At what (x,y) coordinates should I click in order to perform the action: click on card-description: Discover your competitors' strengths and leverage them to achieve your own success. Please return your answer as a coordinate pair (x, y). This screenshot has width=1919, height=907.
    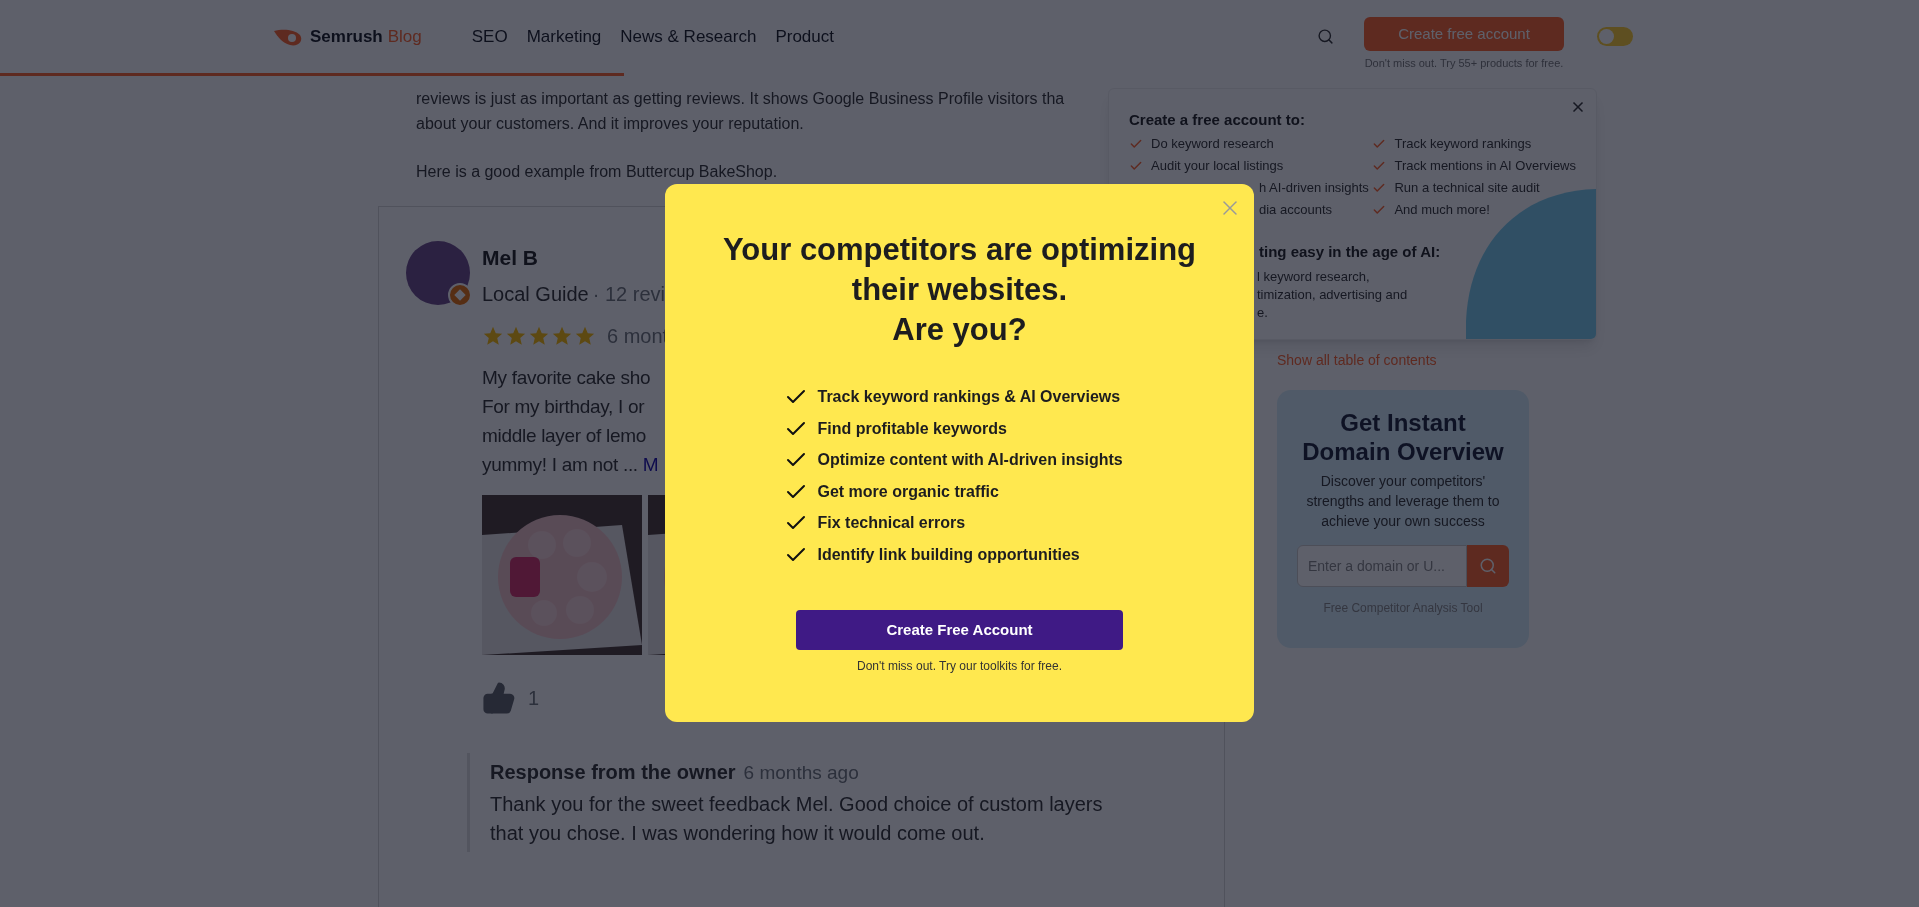
    Looking at the image, I should click on (1403, 501).